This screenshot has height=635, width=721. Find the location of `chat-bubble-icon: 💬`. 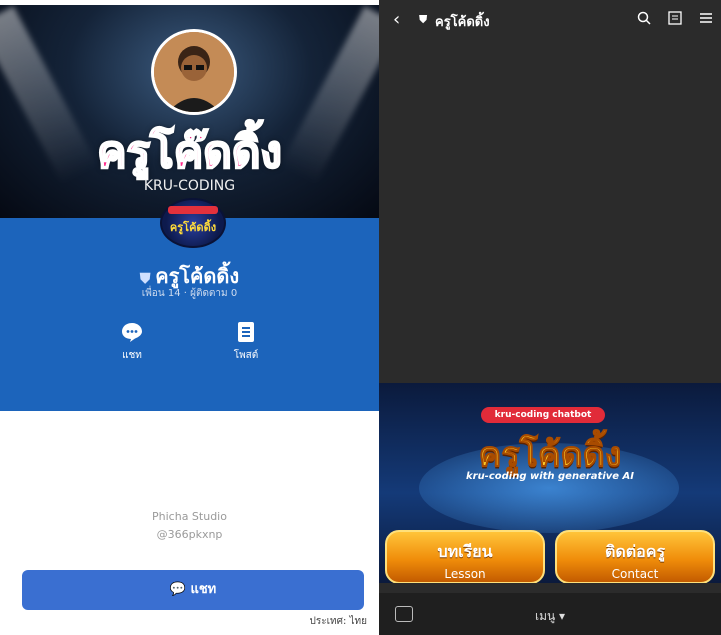

chat-bubble-icon: 💬 is located at coordinates (180, 589).